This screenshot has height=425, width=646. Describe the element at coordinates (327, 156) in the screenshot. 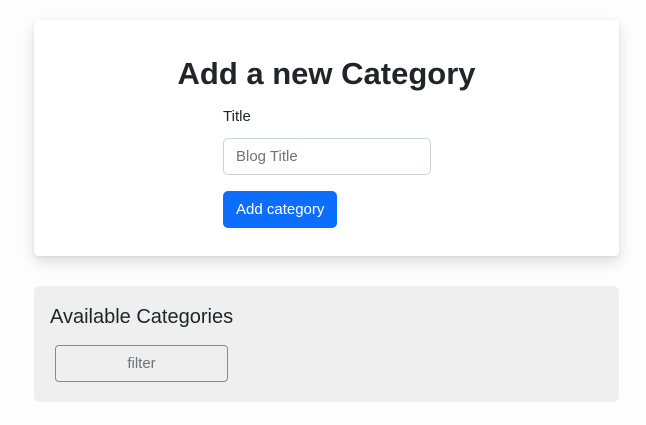

I see `title-input` at that location.